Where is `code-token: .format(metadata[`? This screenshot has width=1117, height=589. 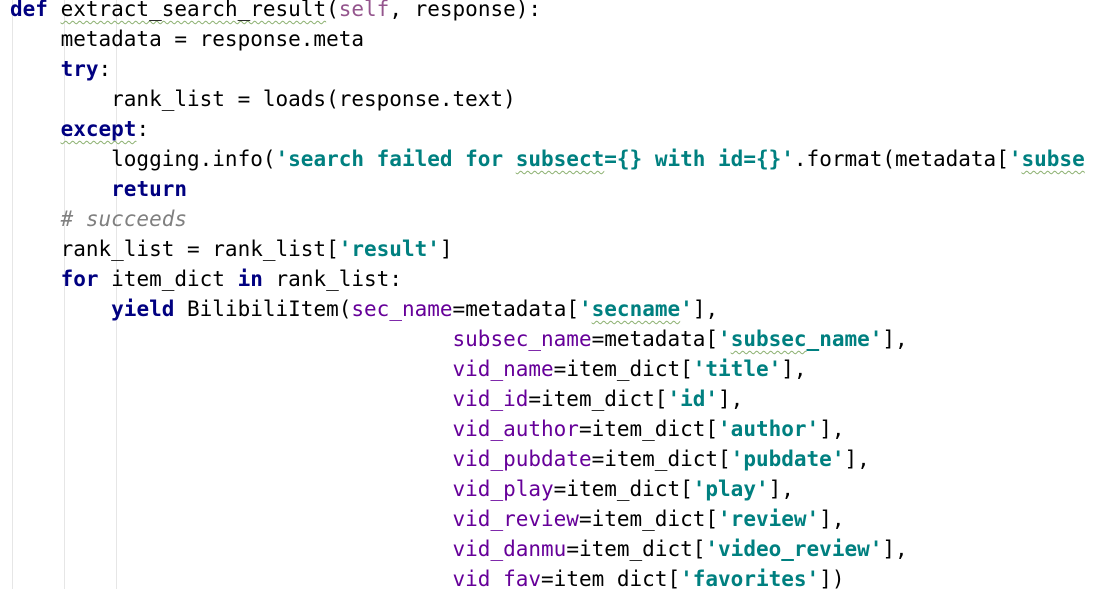
code-token: .format(metadata[ is located at coordinates (901, 159).